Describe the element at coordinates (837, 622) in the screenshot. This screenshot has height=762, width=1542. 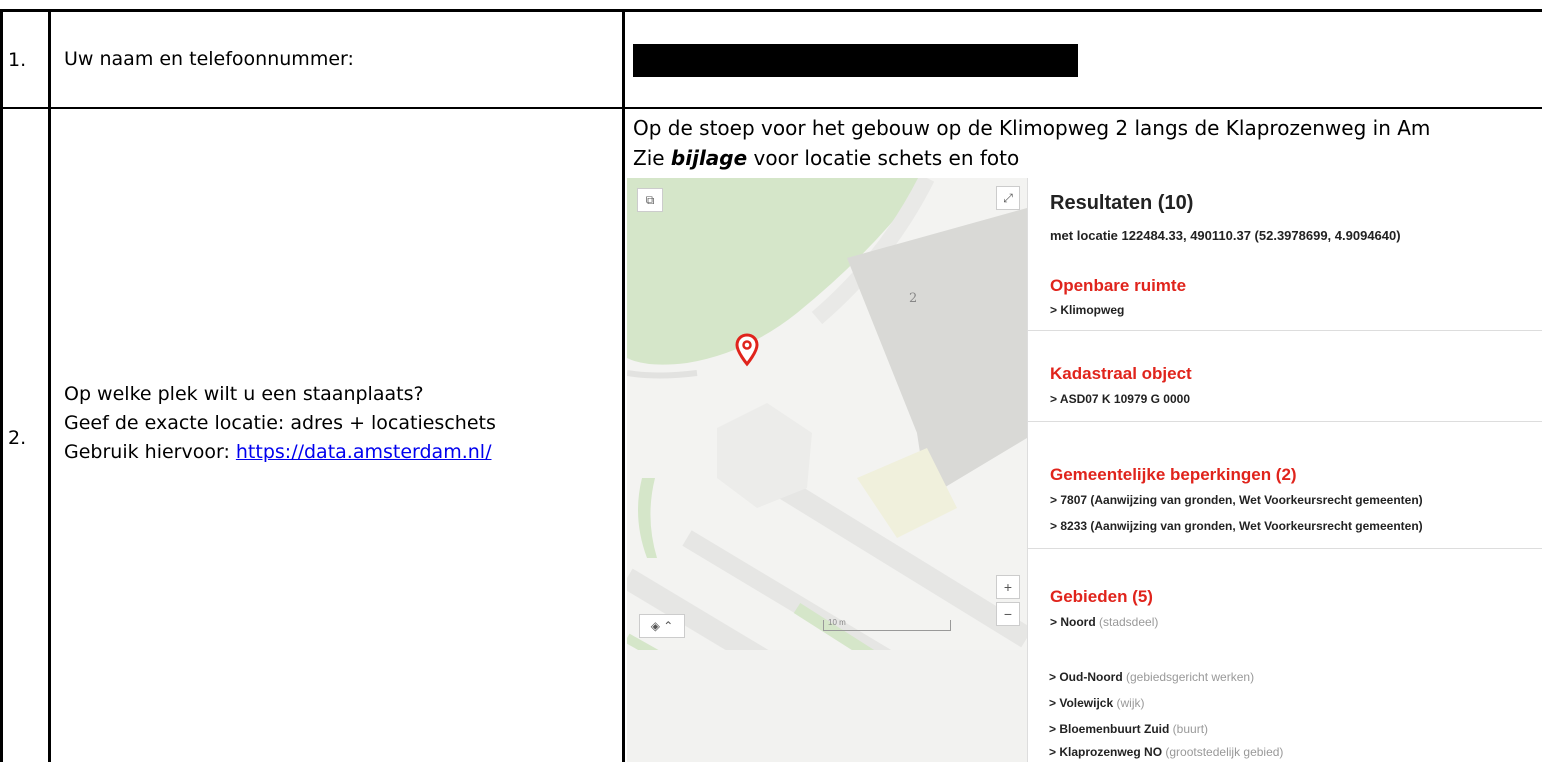
I see `scale-label: 10 m` at that location.